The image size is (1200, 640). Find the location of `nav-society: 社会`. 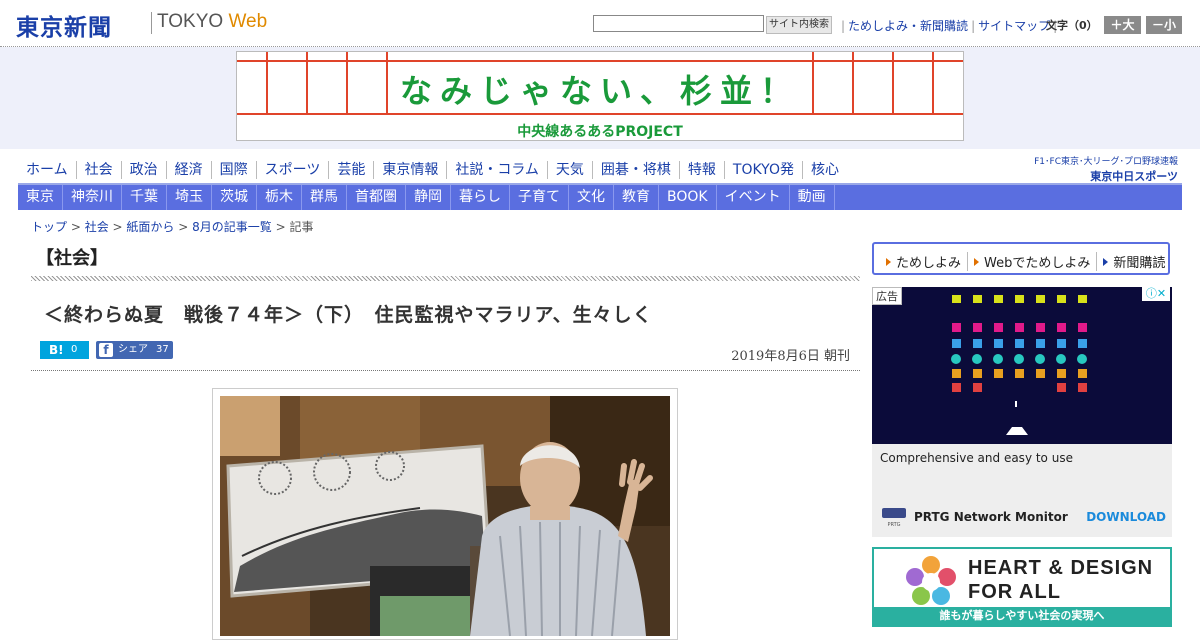

nav-society: 社会 is located at coordinates (99, 170).